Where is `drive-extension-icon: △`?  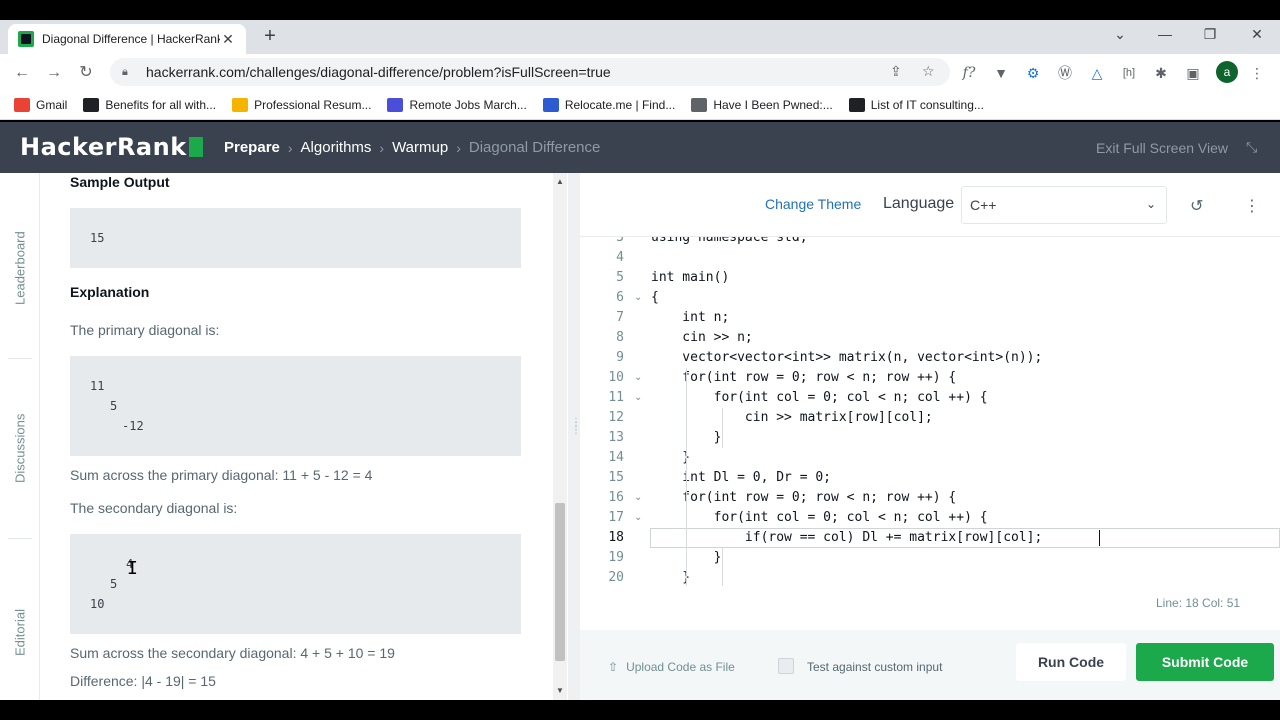 drive-extension-icon: △ is located at coordinates (1097, 73).